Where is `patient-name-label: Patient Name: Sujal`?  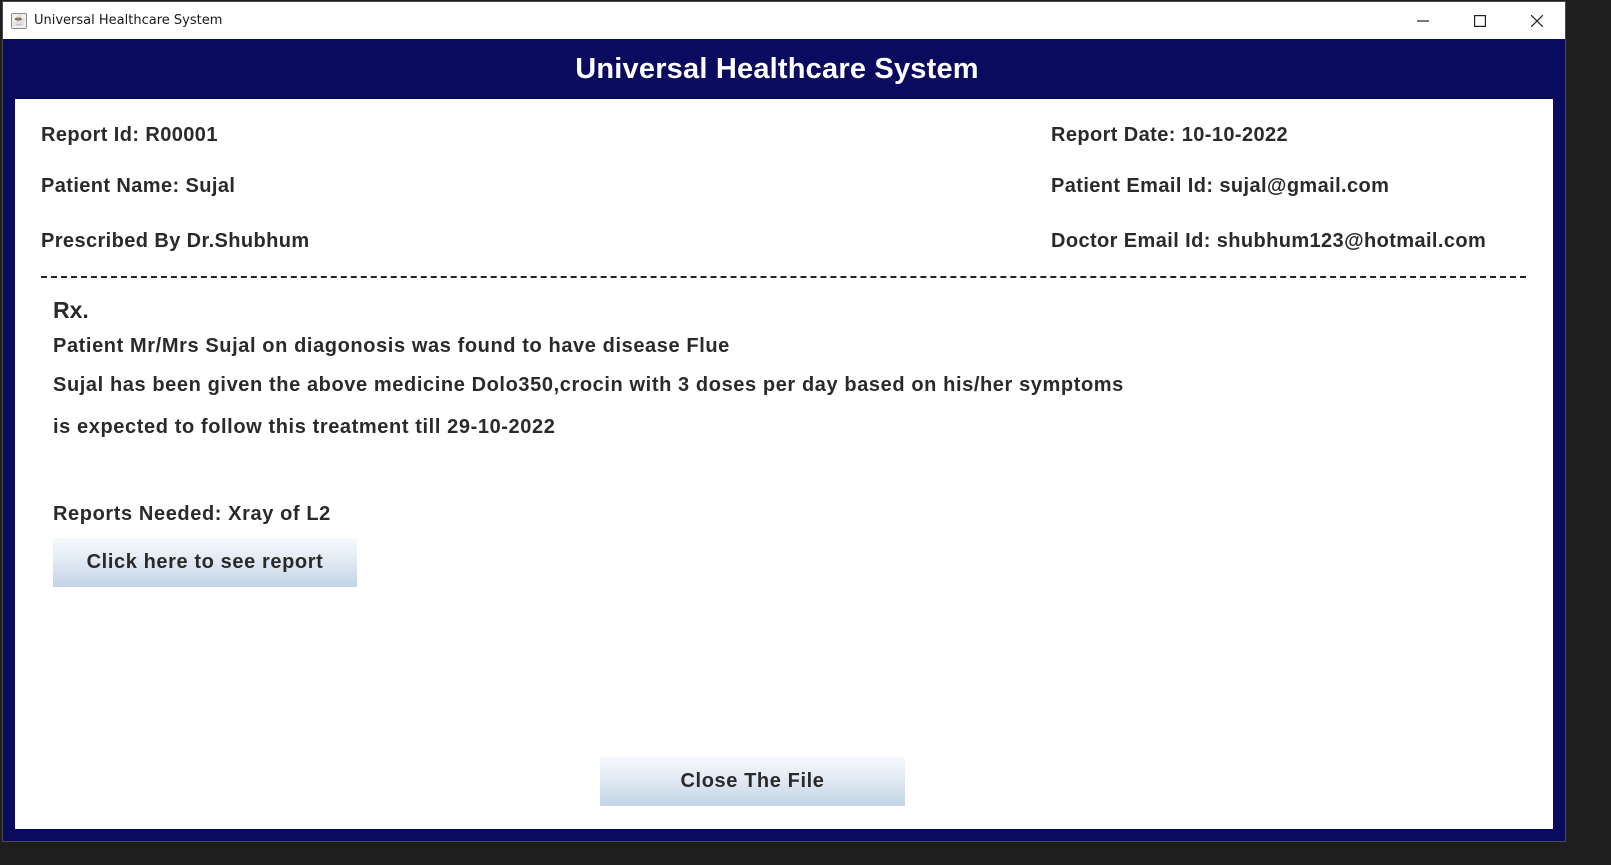 patient-name-label: Patient Name: Sujal is located at coordinates (138, 186).